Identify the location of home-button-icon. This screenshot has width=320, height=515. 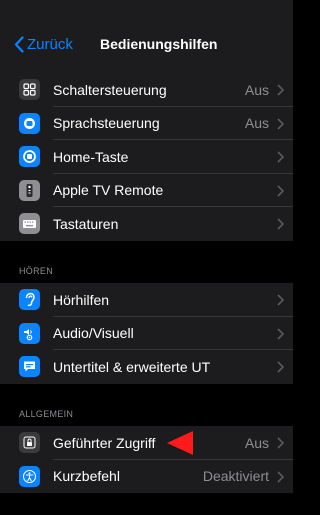
(29, 156).